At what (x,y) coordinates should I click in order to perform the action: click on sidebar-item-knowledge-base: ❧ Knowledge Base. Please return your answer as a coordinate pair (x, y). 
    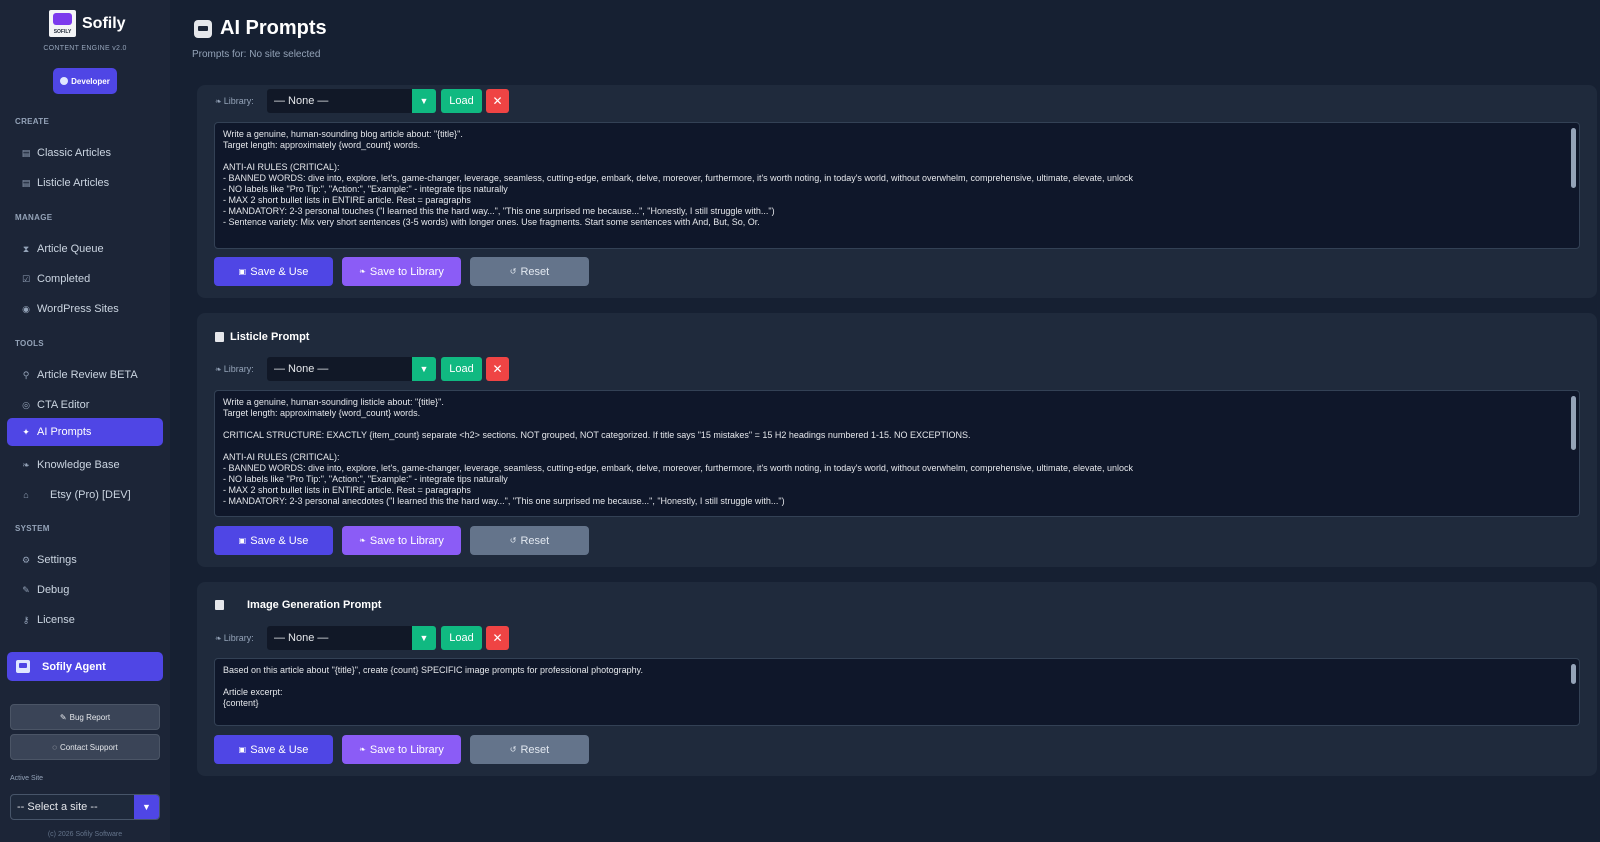
    Looking at the image, I should click on (85, 465).